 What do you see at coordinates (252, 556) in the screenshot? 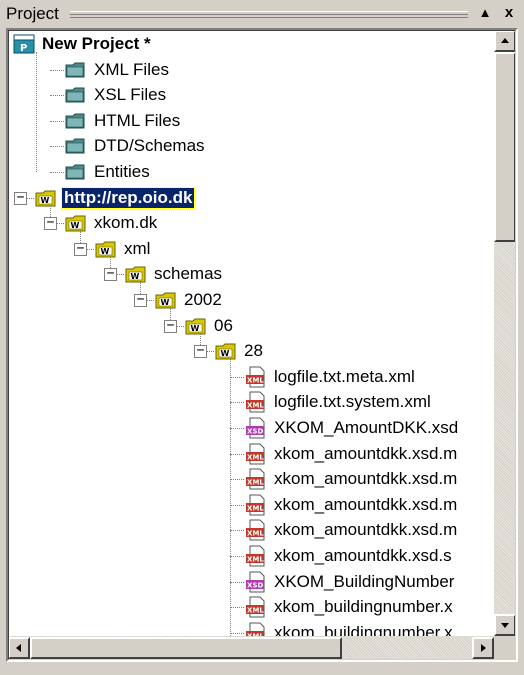
I see `file-node: XML xkom_amountdkk.xsd.s` at bounding box center [252, 556].